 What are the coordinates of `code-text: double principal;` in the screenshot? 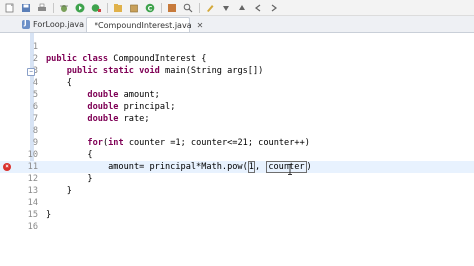 It's located at (110, 107).